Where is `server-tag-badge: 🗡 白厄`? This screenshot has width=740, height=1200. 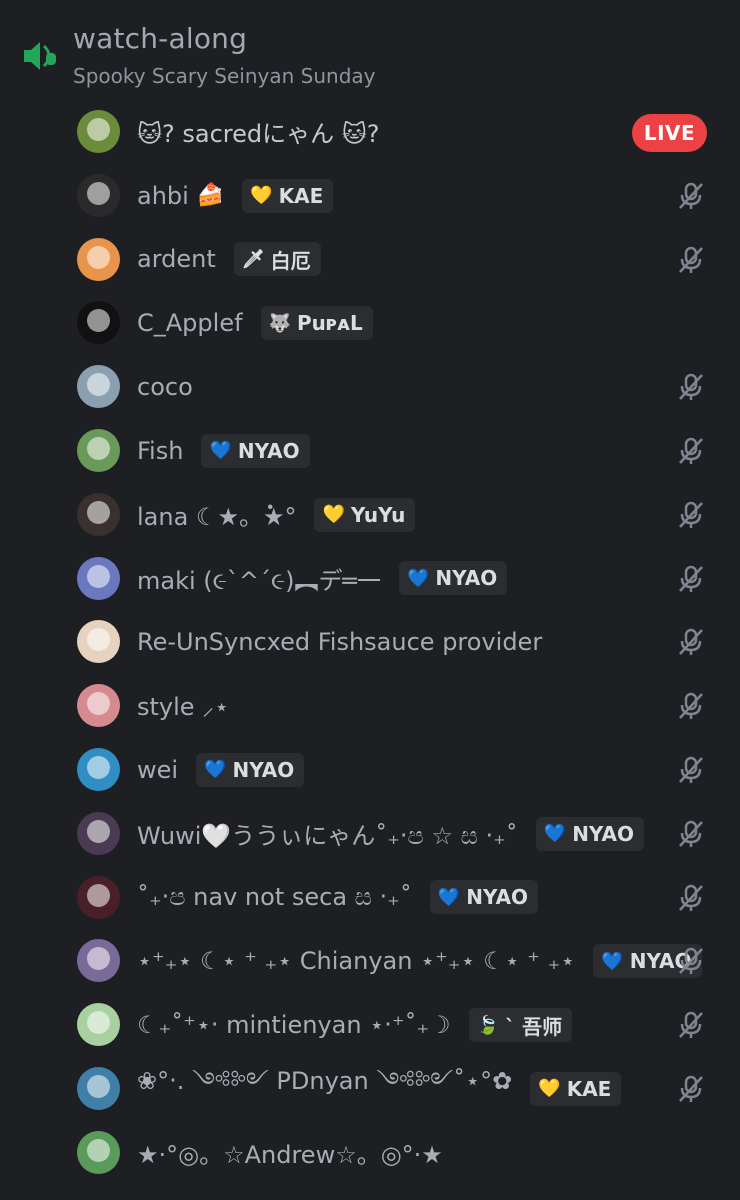
server-tag-badge: 🗡 白厄 is located at coordinates (277, 259).